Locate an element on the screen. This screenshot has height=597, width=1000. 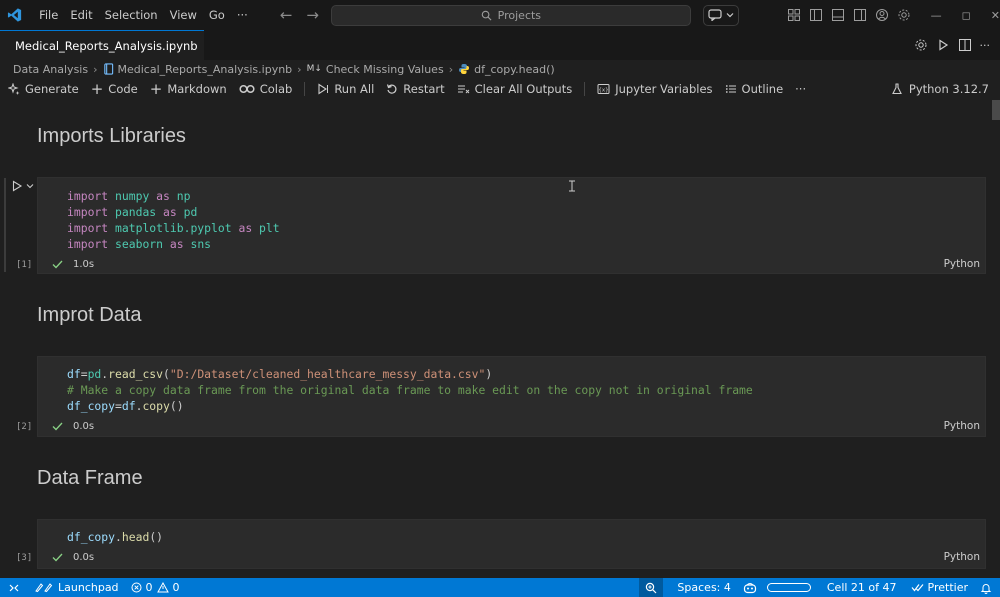
copilot-status is located at coordinates (777, 587).